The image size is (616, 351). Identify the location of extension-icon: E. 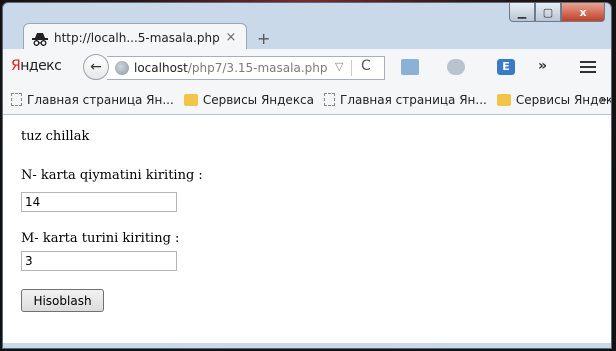
(506, 67).